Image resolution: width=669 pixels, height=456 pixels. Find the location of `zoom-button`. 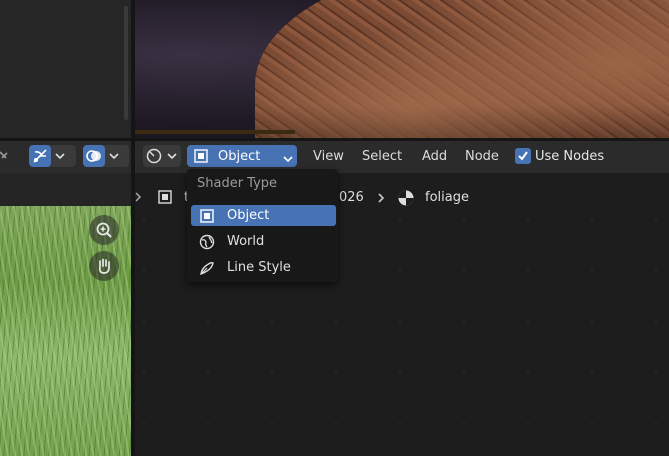

zoom-button is located at coordinates (104, 230).